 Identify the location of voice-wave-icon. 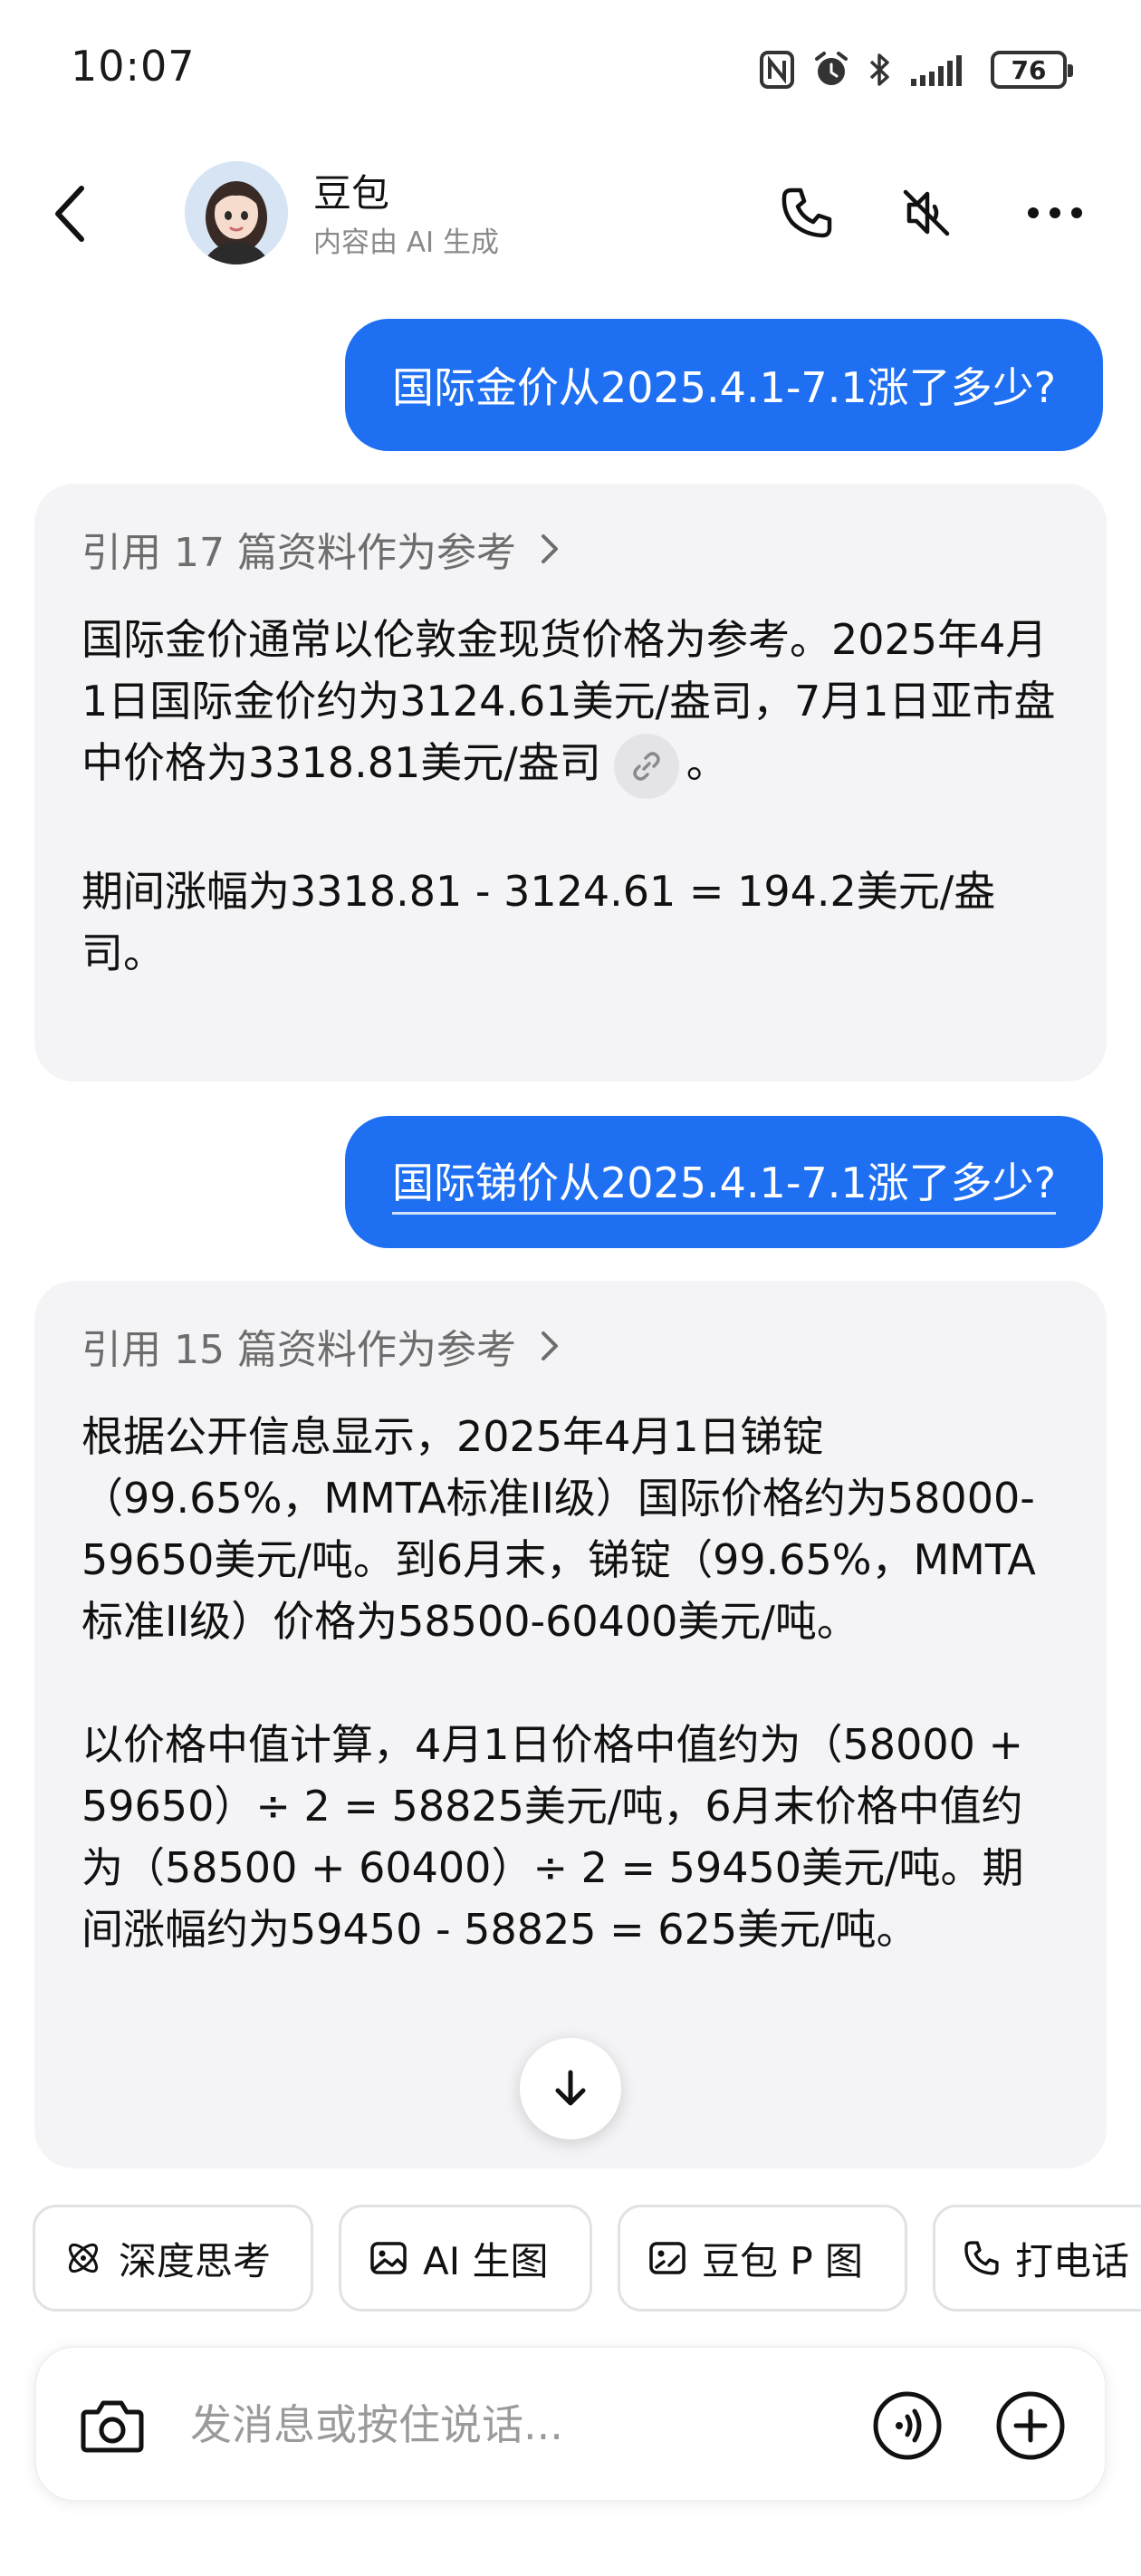
(907, 2425).